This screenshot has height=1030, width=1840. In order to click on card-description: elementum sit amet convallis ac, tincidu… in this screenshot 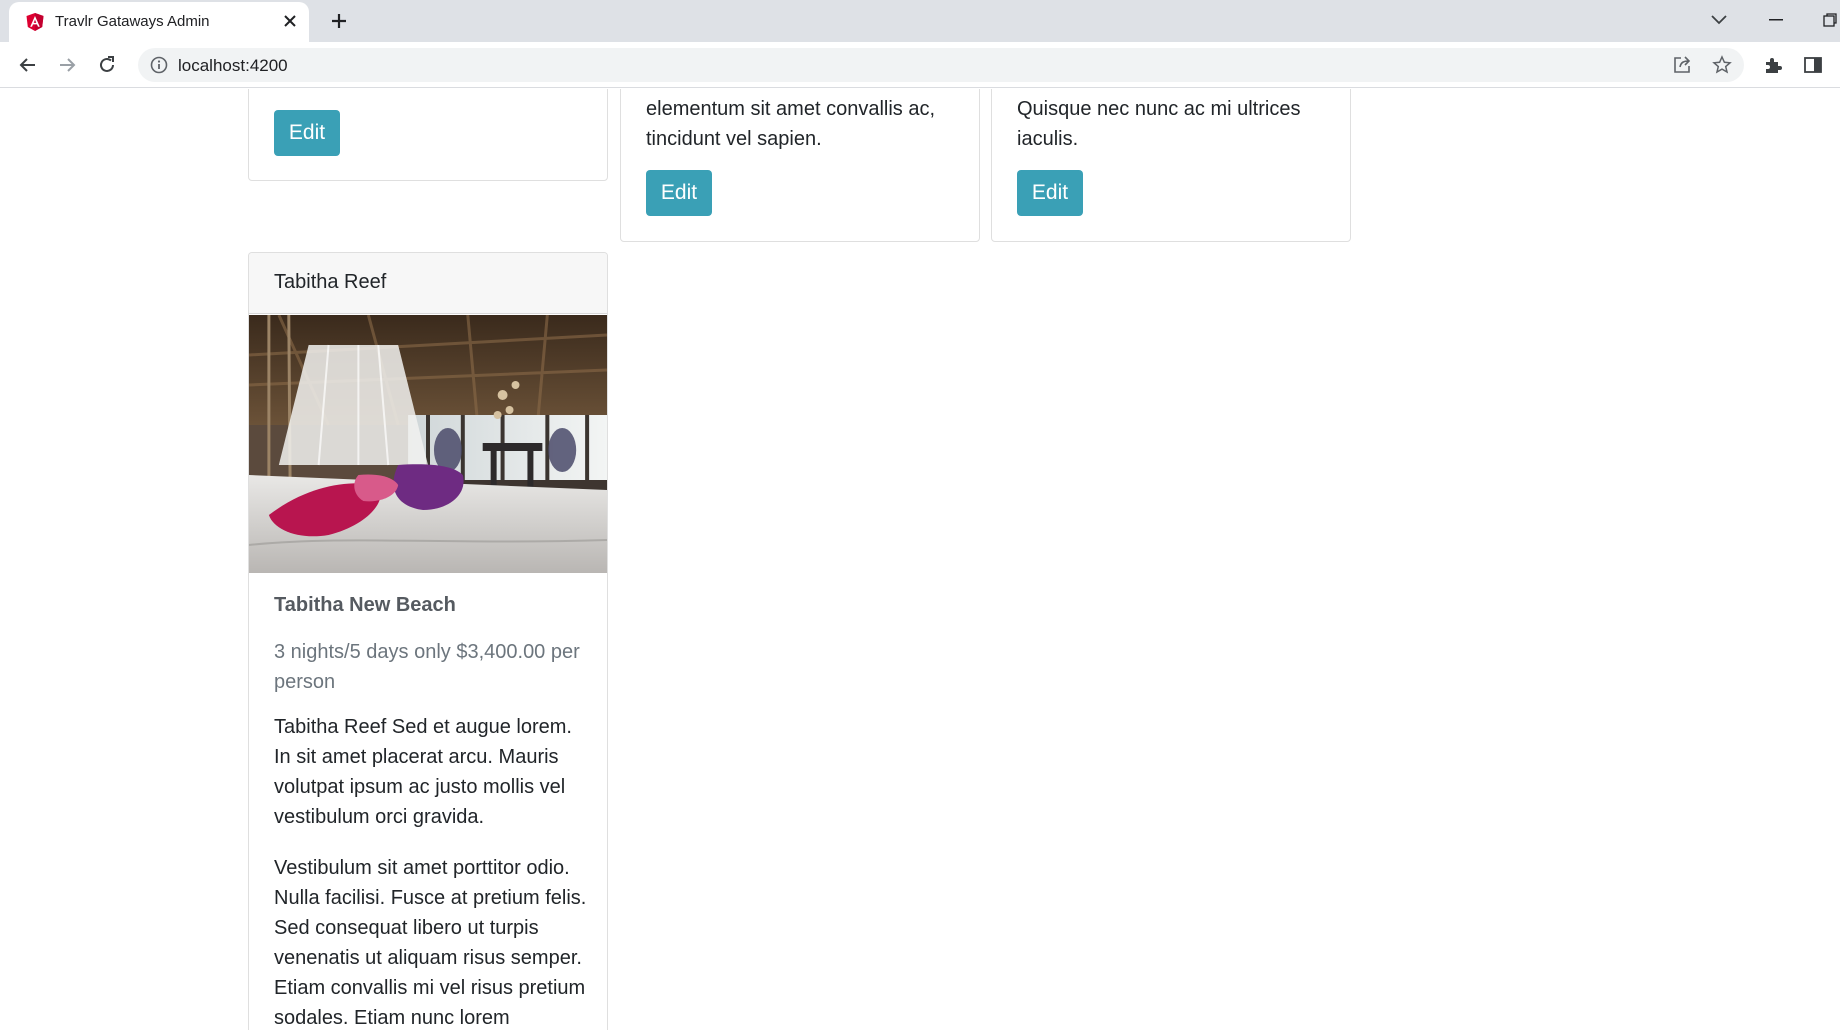, I will do `click(791, 124)`.